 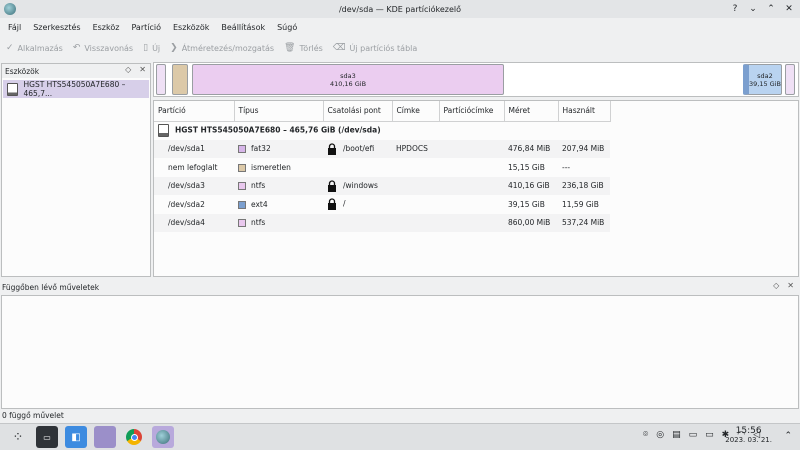 I want to click on segment-sda3-name: sda3, so click(x=348, y=75).